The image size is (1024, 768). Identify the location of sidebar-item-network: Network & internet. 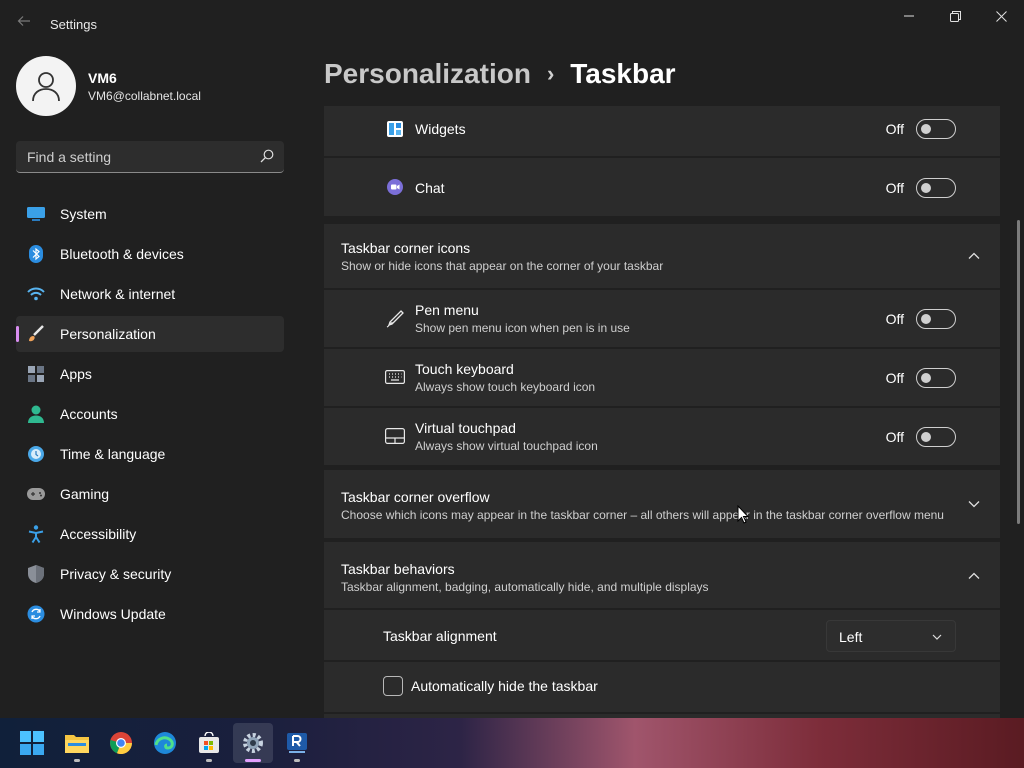
(150, 294).